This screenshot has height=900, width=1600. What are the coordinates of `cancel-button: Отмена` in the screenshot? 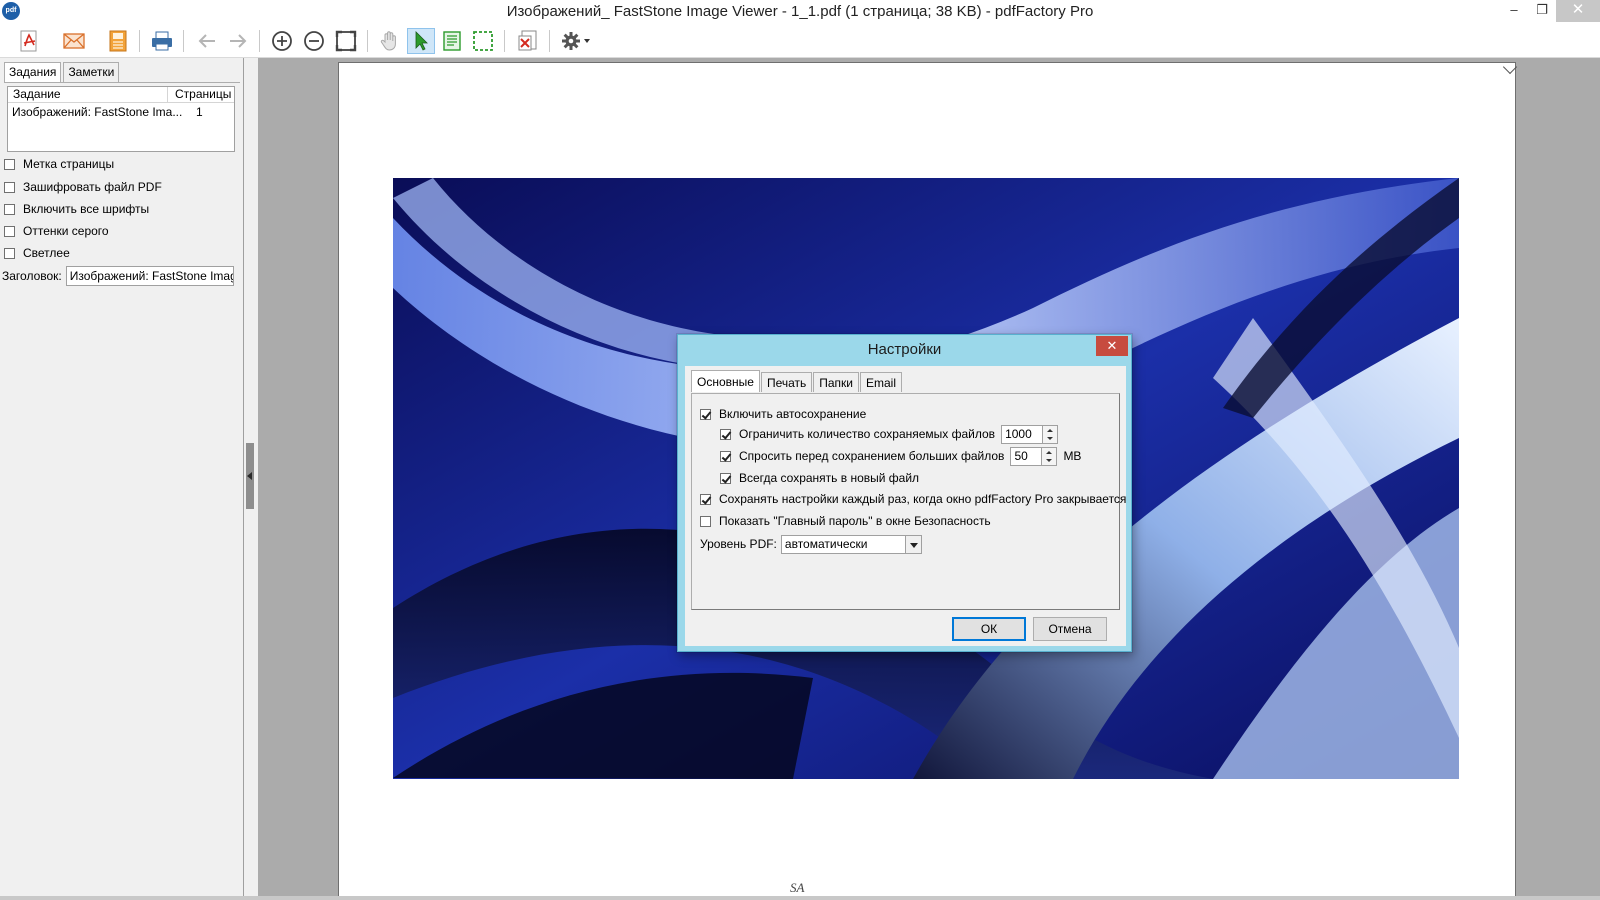 It's located at (1070, 629).